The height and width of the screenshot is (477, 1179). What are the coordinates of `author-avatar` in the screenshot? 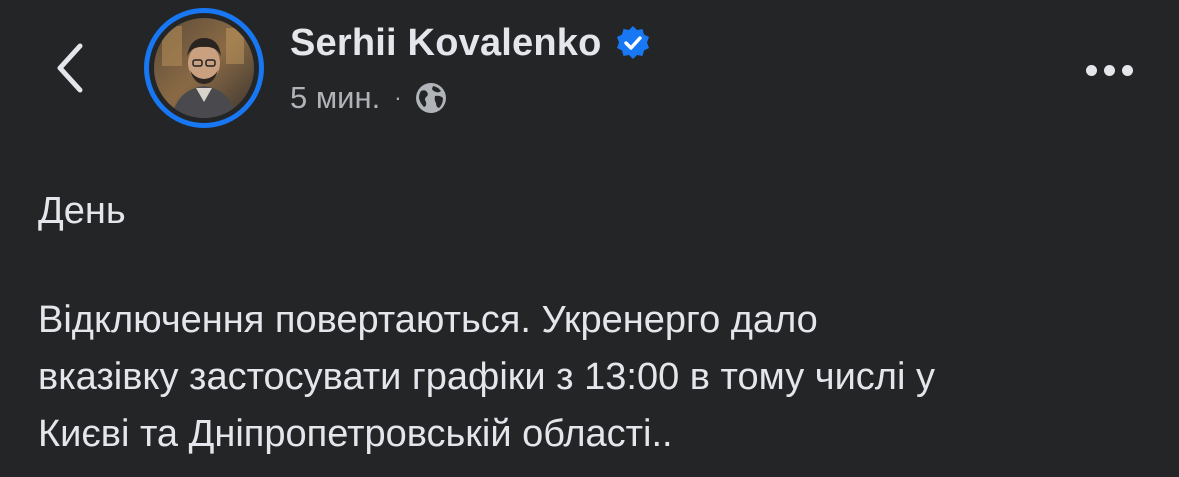 It's located at (204, 68).